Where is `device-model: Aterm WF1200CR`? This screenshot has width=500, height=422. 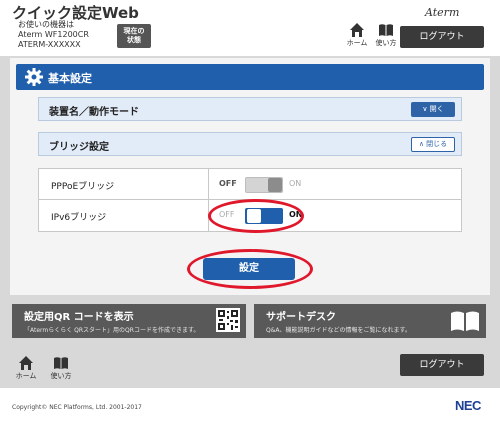 device-model: Aterm WF1200CR is located at coordinates (53, 34).